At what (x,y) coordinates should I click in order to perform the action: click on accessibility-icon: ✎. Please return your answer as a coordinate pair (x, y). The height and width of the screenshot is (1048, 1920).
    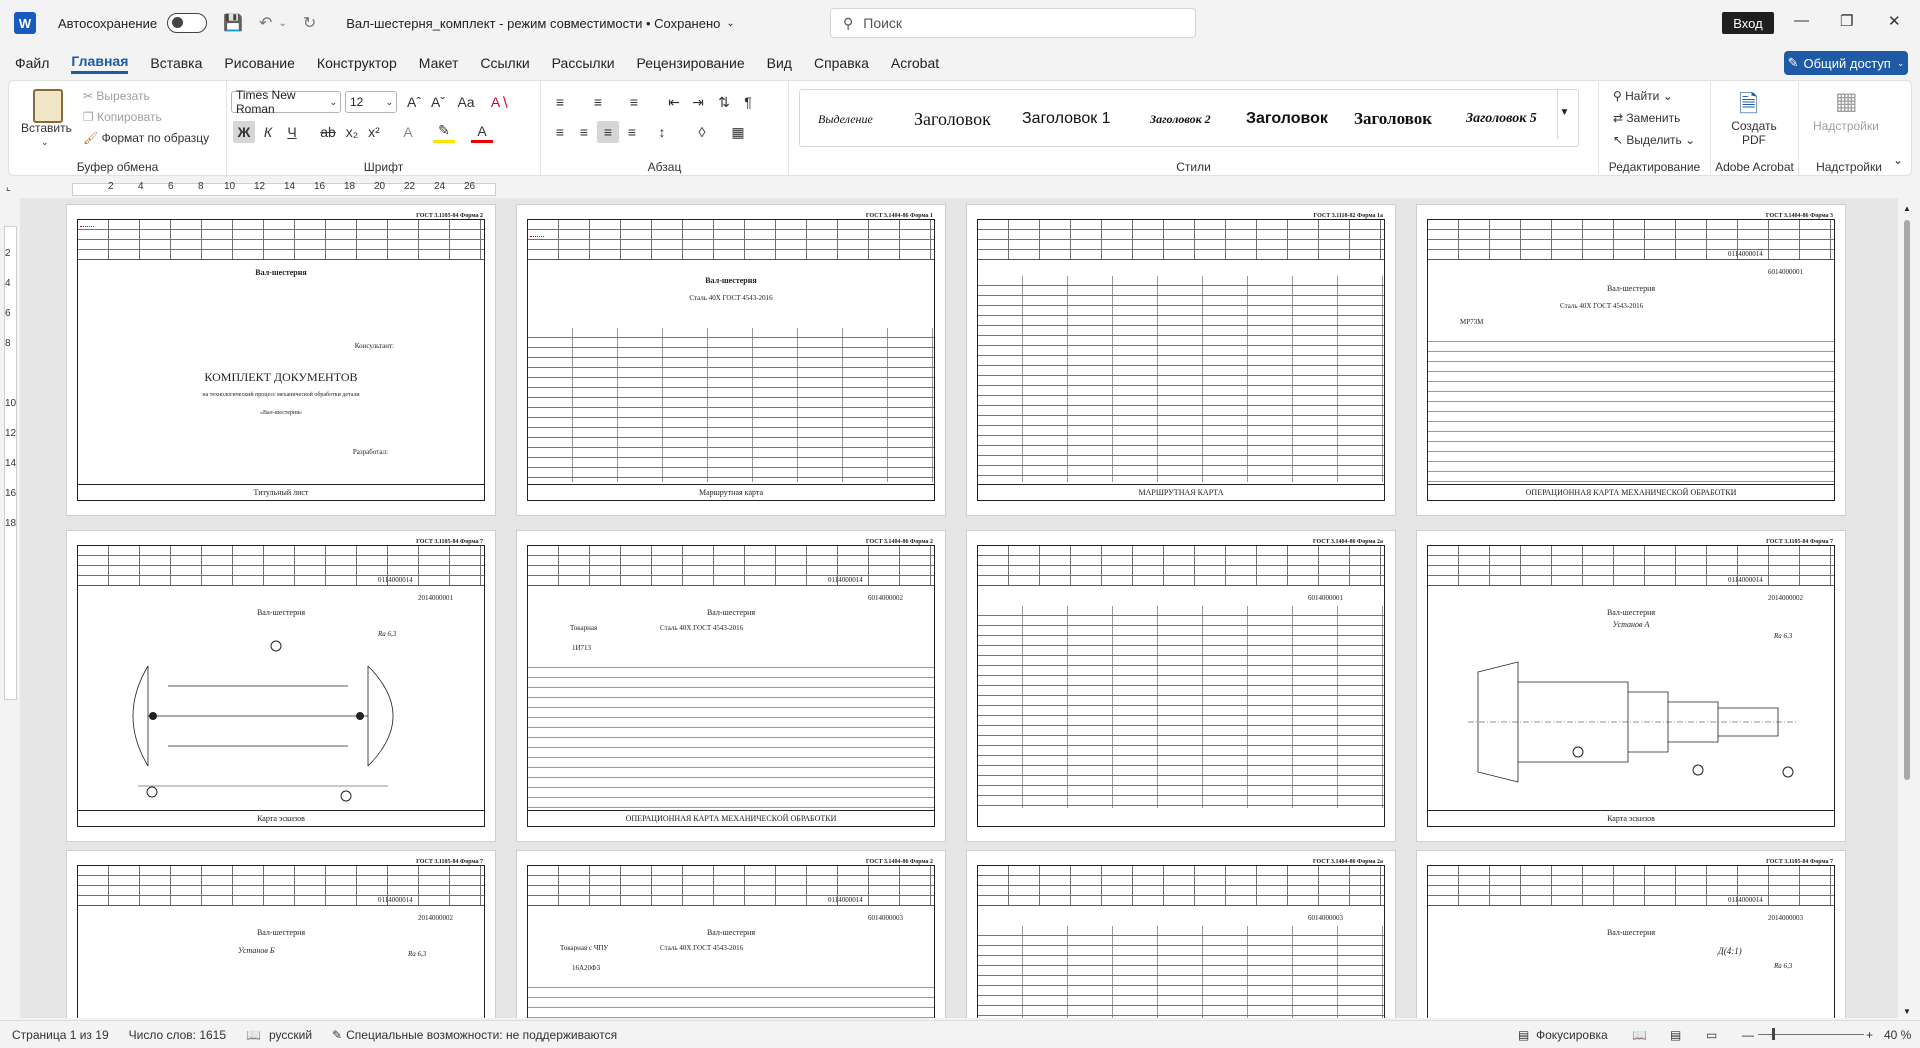
    Looking at the image, I should click on (337, 1035).